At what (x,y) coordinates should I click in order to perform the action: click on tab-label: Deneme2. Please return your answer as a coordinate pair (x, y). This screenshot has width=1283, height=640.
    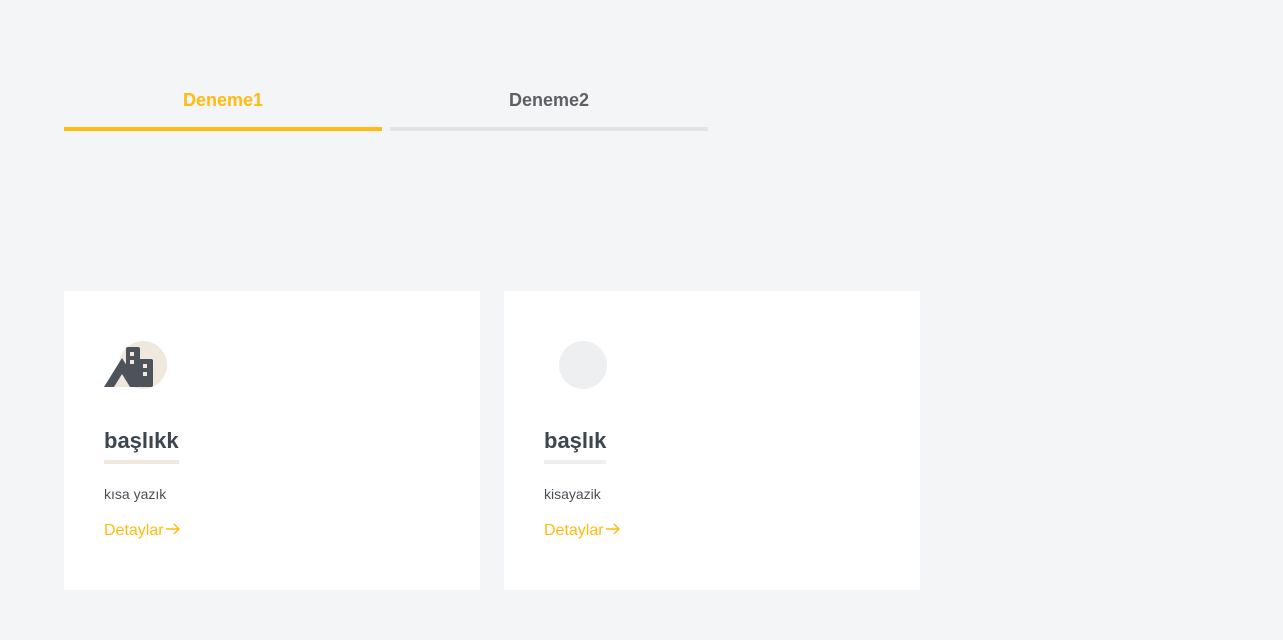
    Looking at the image, I should click on (549, 100).